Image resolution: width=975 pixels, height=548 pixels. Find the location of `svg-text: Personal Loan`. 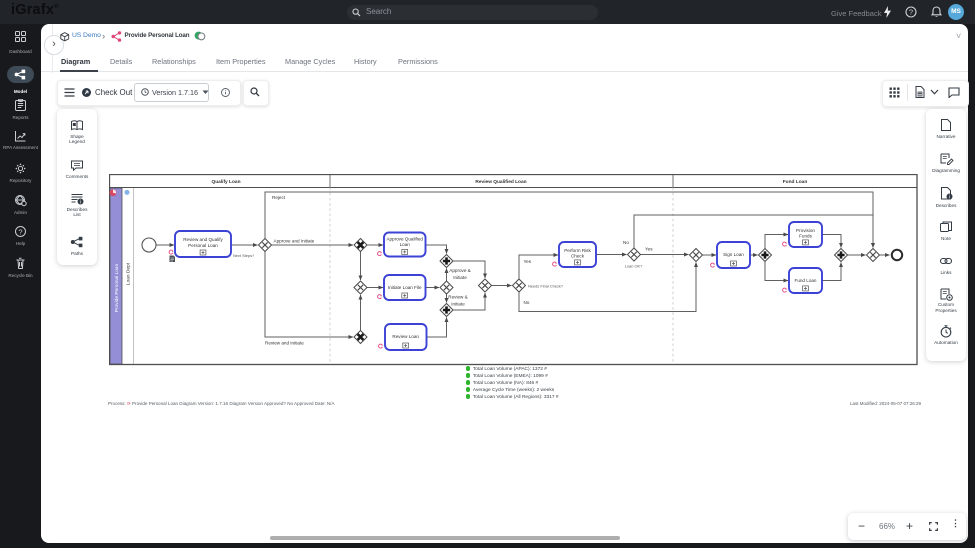

svg-text: Personal Loan is located at coordinates (203, 245).